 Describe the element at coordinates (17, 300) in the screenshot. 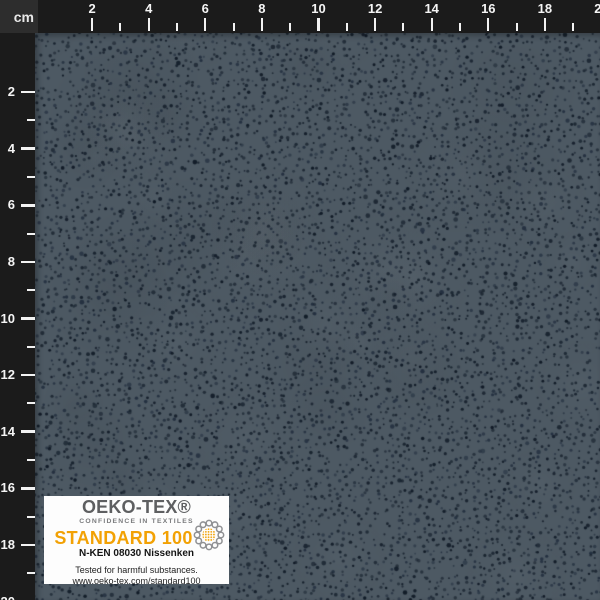

I see `ruler-vertical-cm: 2 4 6 8 10 12 14 16 18 20` at that location.